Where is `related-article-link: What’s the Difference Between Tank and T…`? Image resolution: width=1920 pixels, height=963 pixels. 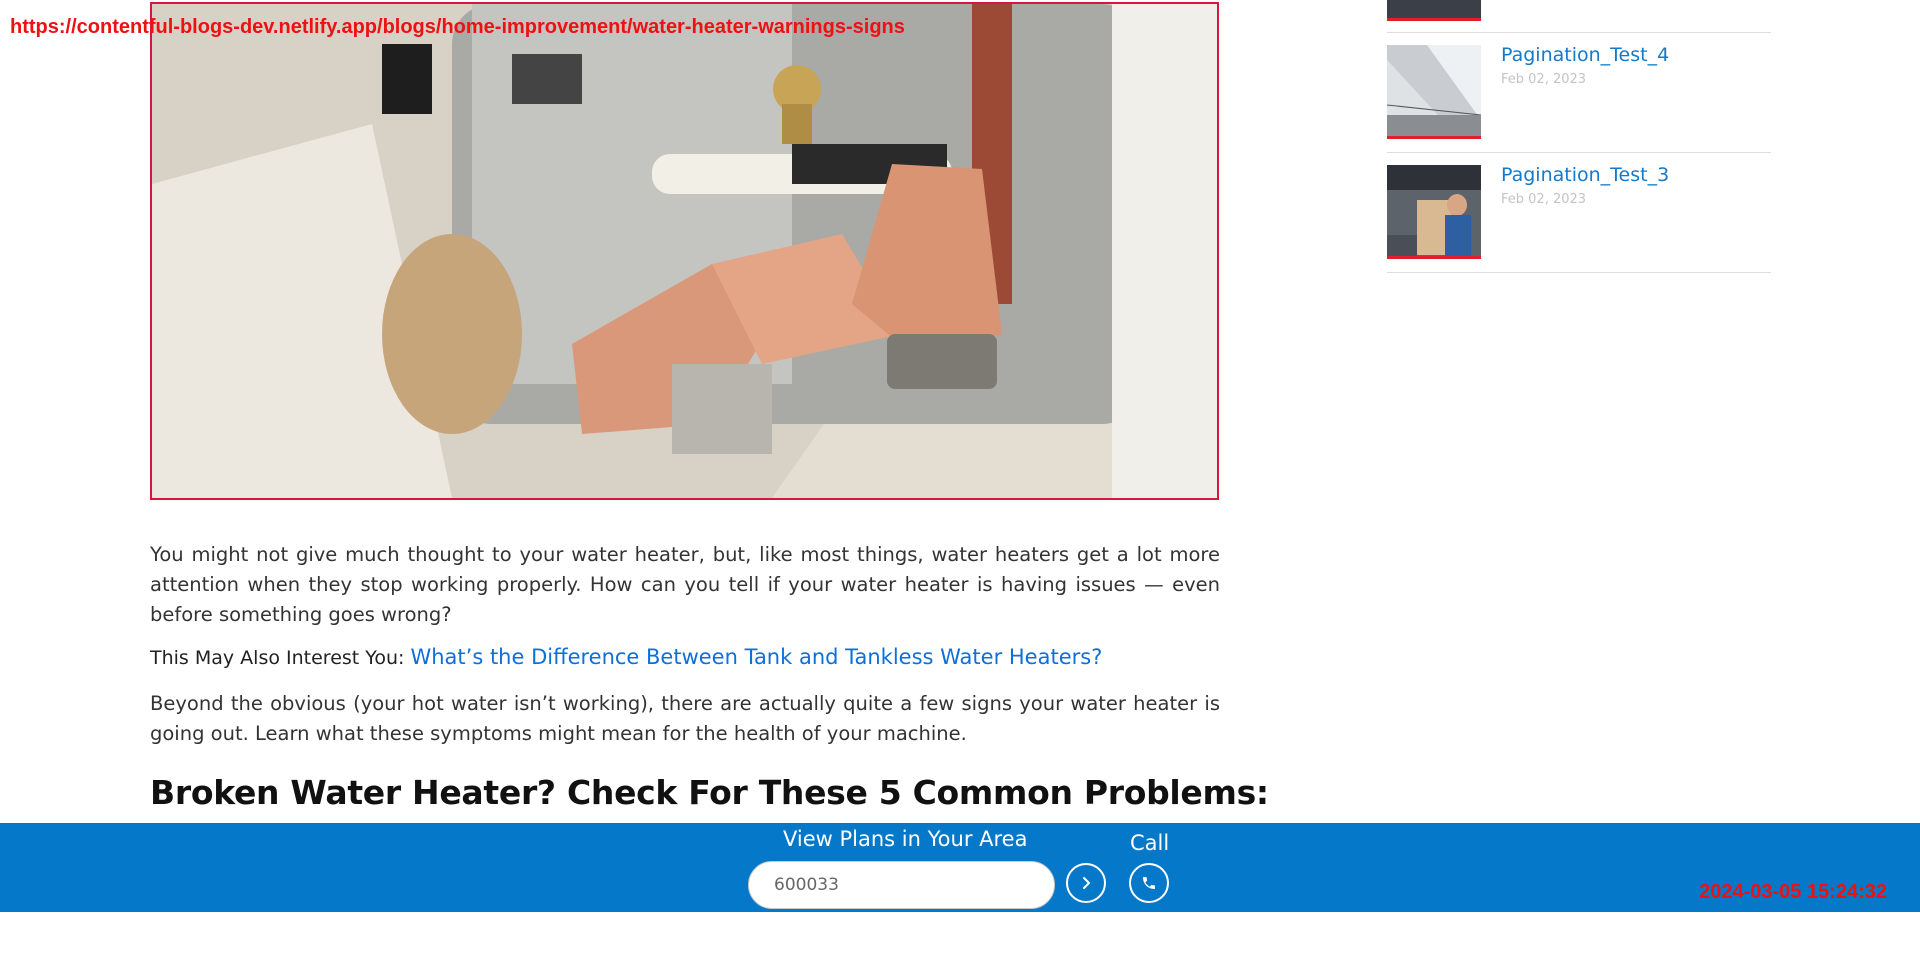 related-article-link: What’s the Difference Between Tank and T… is located at coordinates (756, 657).